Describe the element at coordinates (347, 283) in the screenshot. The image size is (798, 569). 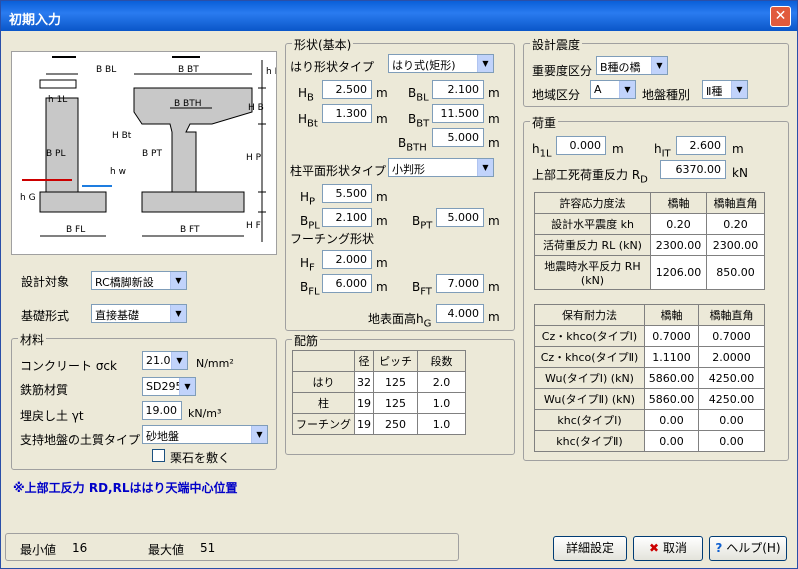
I see `bfl-input: 6.000` at that location.